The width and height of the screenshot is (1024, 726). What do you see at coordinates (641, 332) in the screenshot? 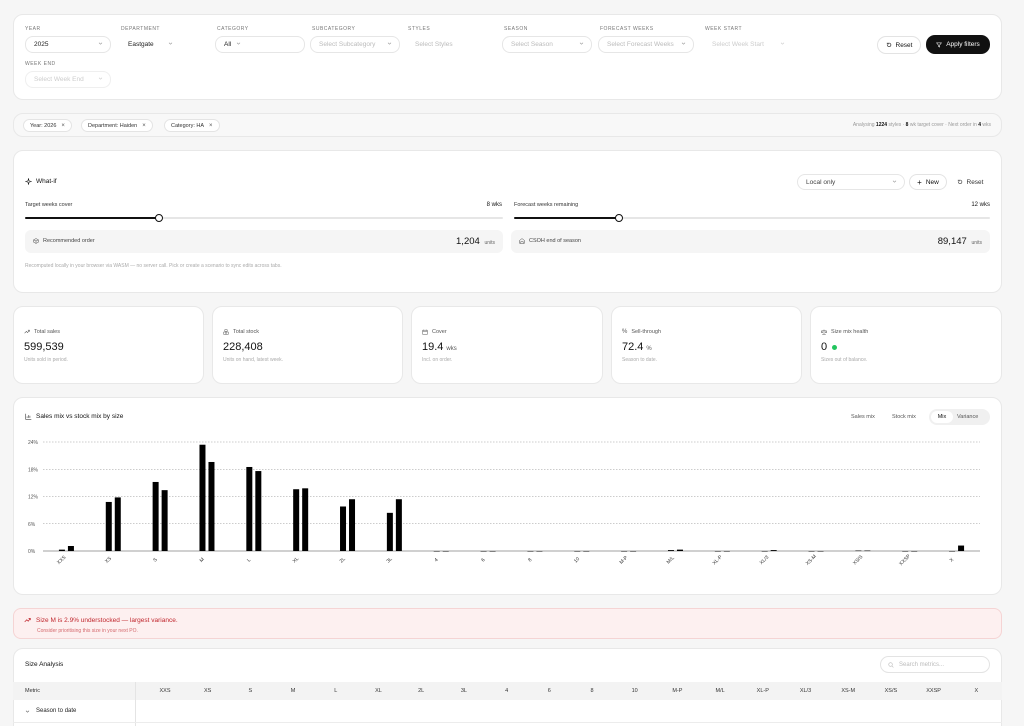
I see `stat-title-row: % Sell-through` at bounding box center [641, 332].